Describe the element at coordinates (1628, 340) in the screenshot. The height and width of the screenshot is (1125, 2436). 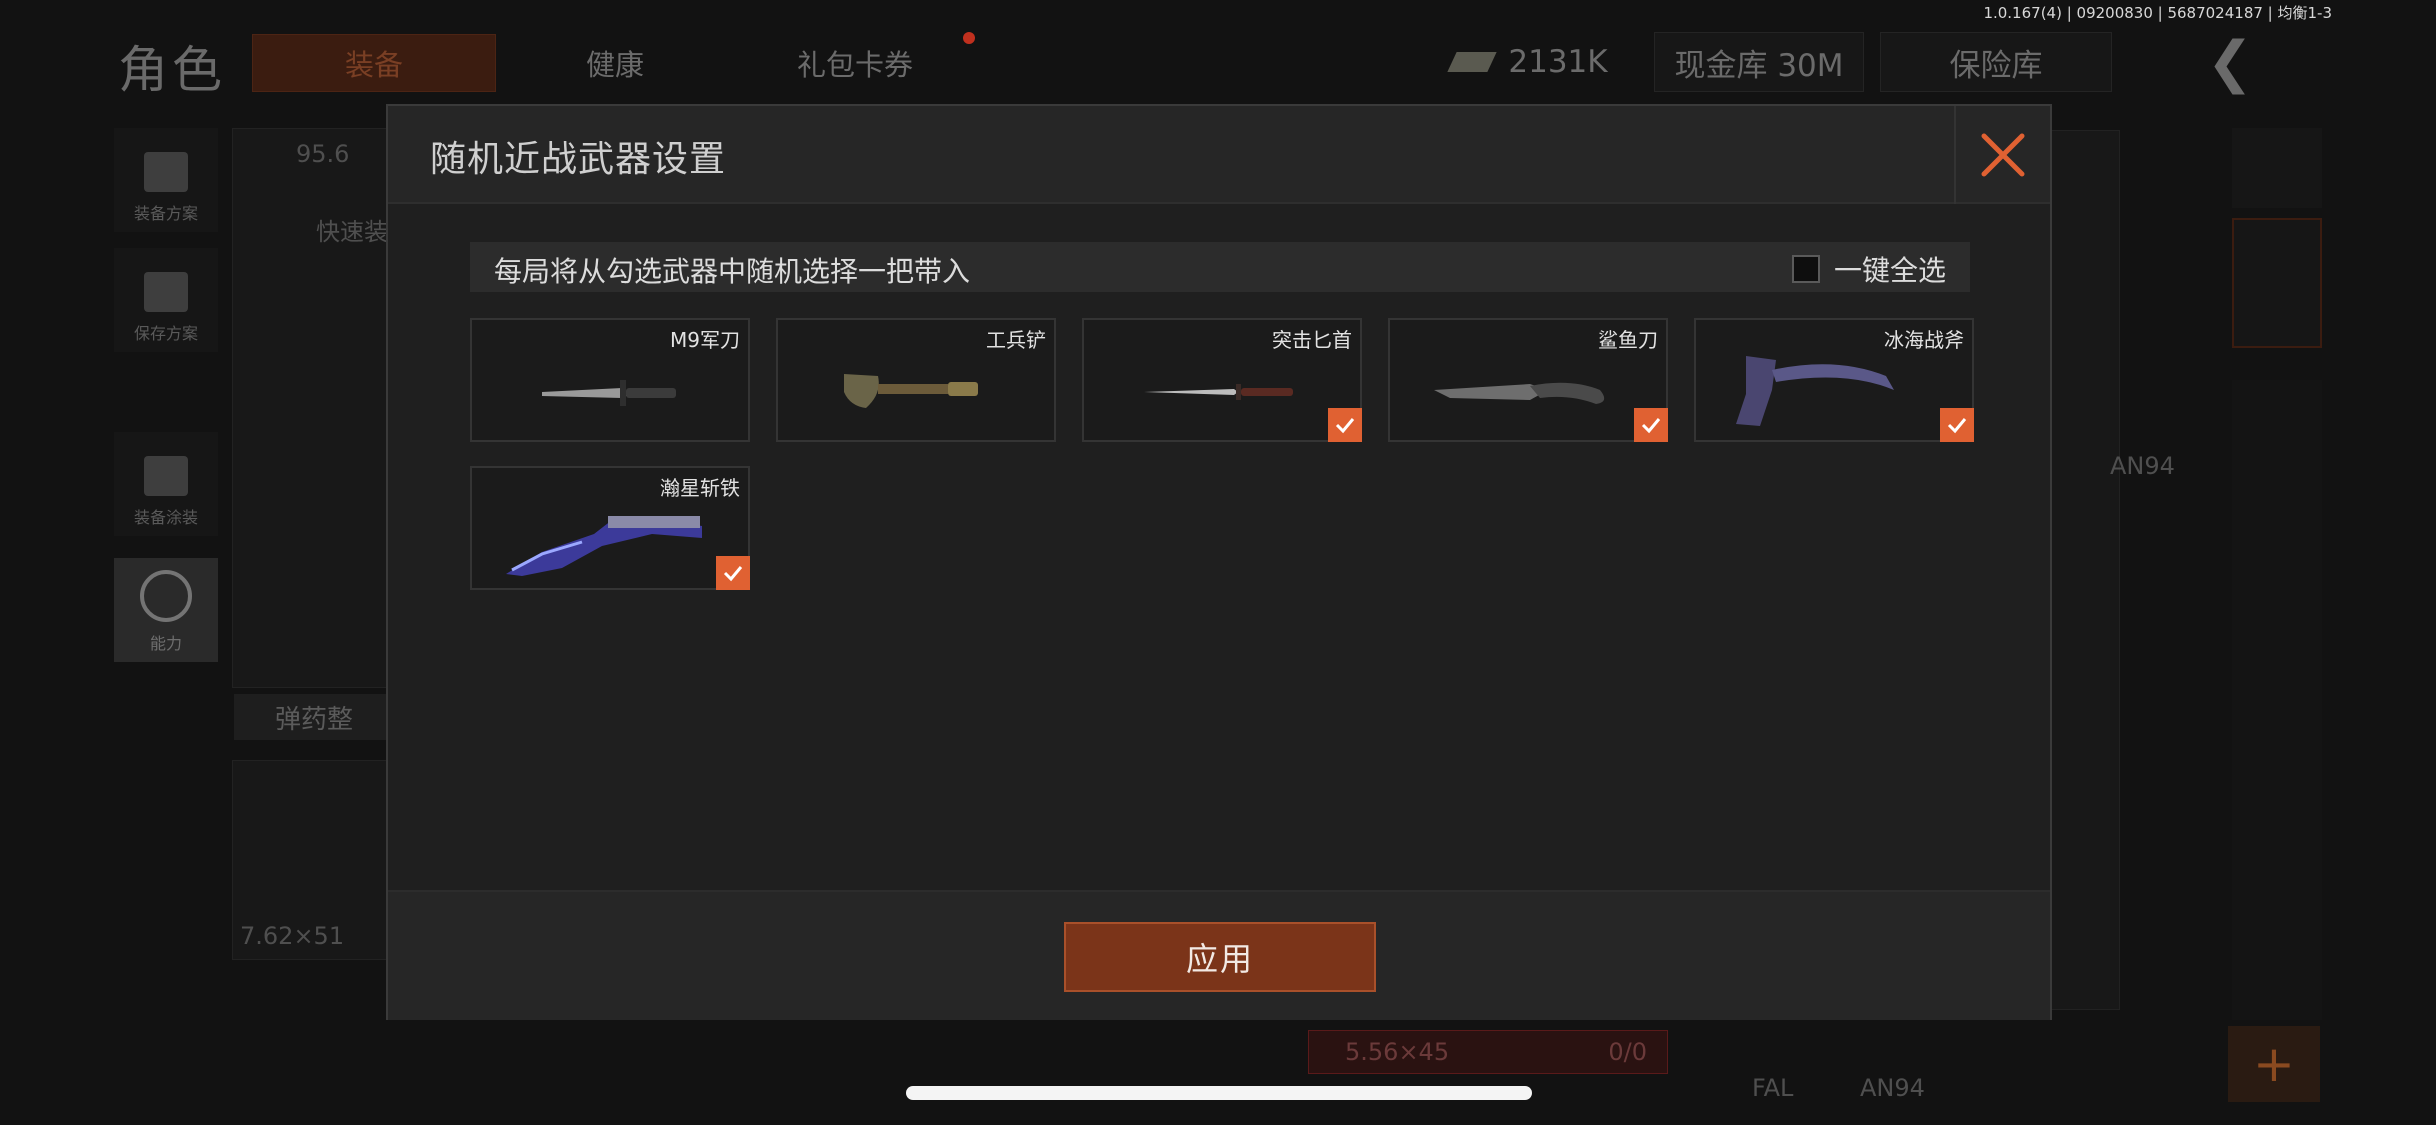
I see `weapon-name: 鲨鱼刀` at that location.